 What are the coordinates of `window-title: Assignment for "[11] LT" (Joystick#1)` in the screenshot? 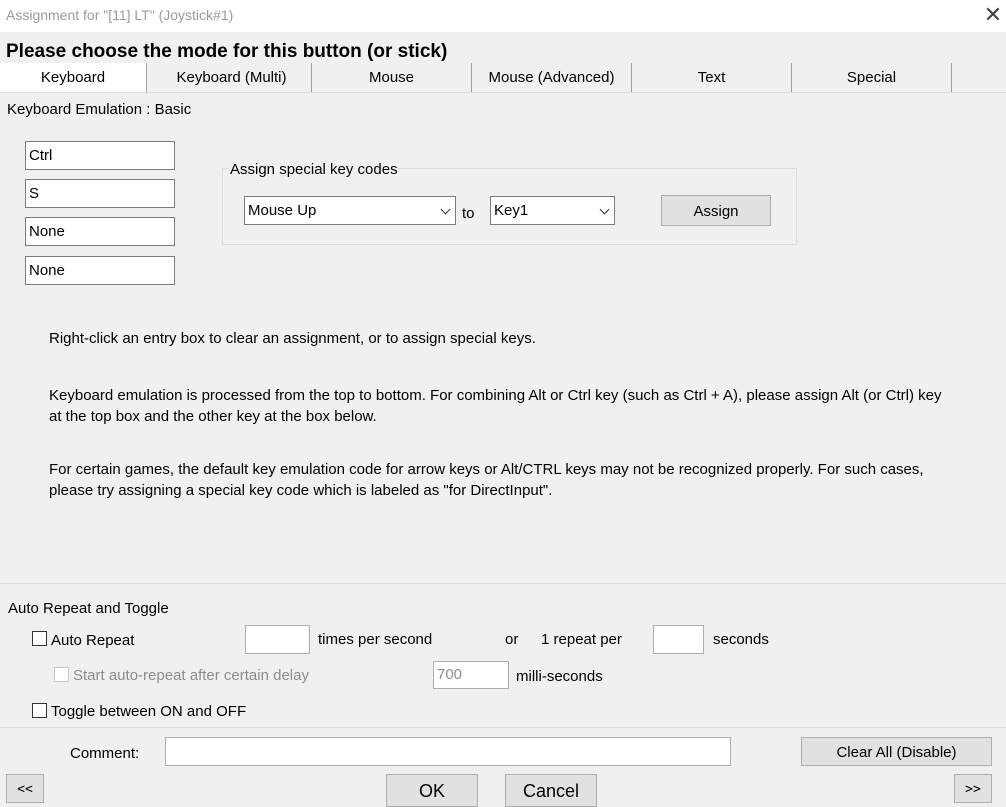 It's located at (120, 15).